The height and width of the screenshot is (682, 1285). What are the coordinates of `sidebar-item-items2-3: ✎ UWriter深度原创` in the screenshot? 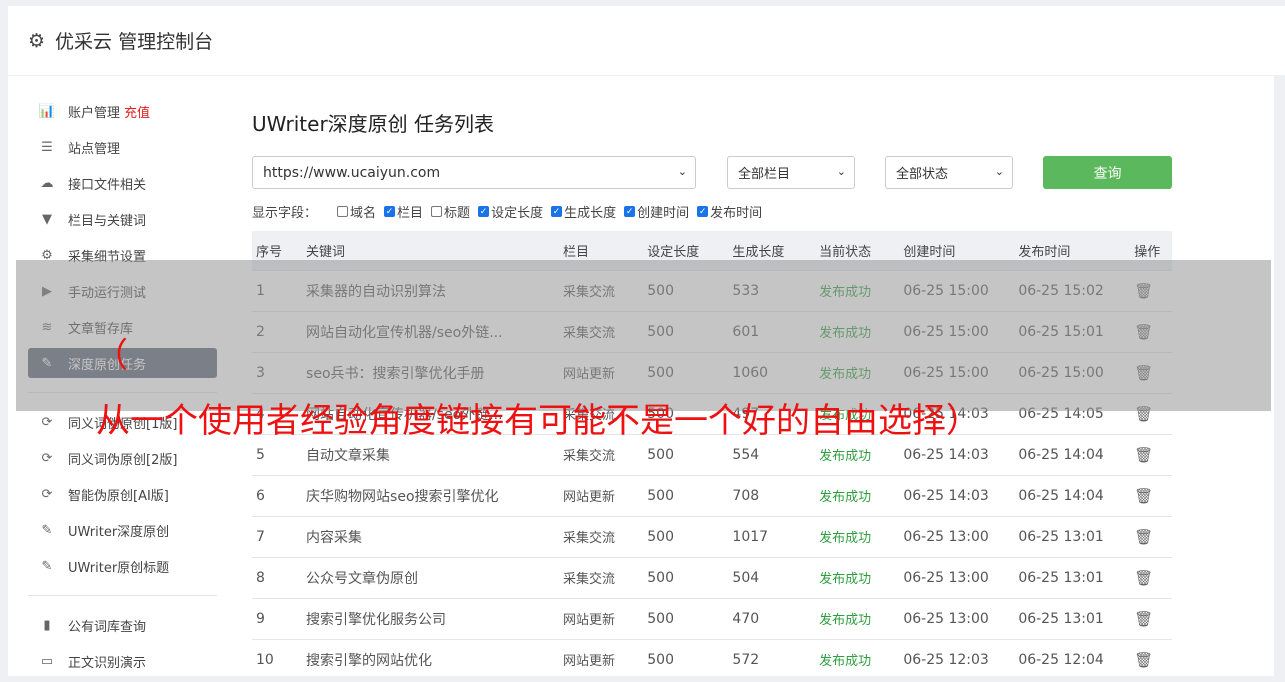 It's located at (122, 530).